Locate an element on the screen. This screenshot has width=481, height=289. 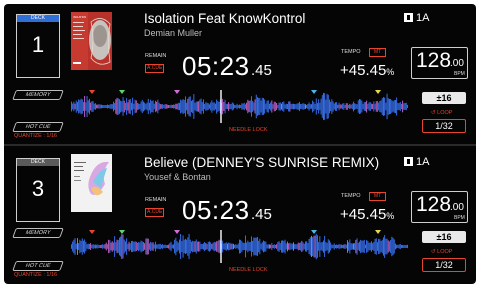
deck-indicator: DECK 1 is located at coordinates (38, 46).